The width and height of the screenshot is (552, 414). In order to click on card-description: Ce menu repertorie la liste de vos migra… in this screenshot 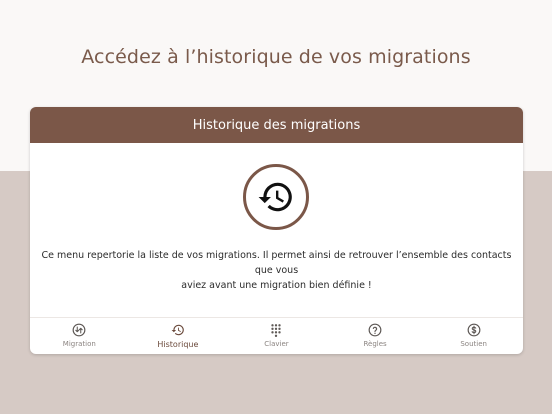, I will do `click(276, 270)`.